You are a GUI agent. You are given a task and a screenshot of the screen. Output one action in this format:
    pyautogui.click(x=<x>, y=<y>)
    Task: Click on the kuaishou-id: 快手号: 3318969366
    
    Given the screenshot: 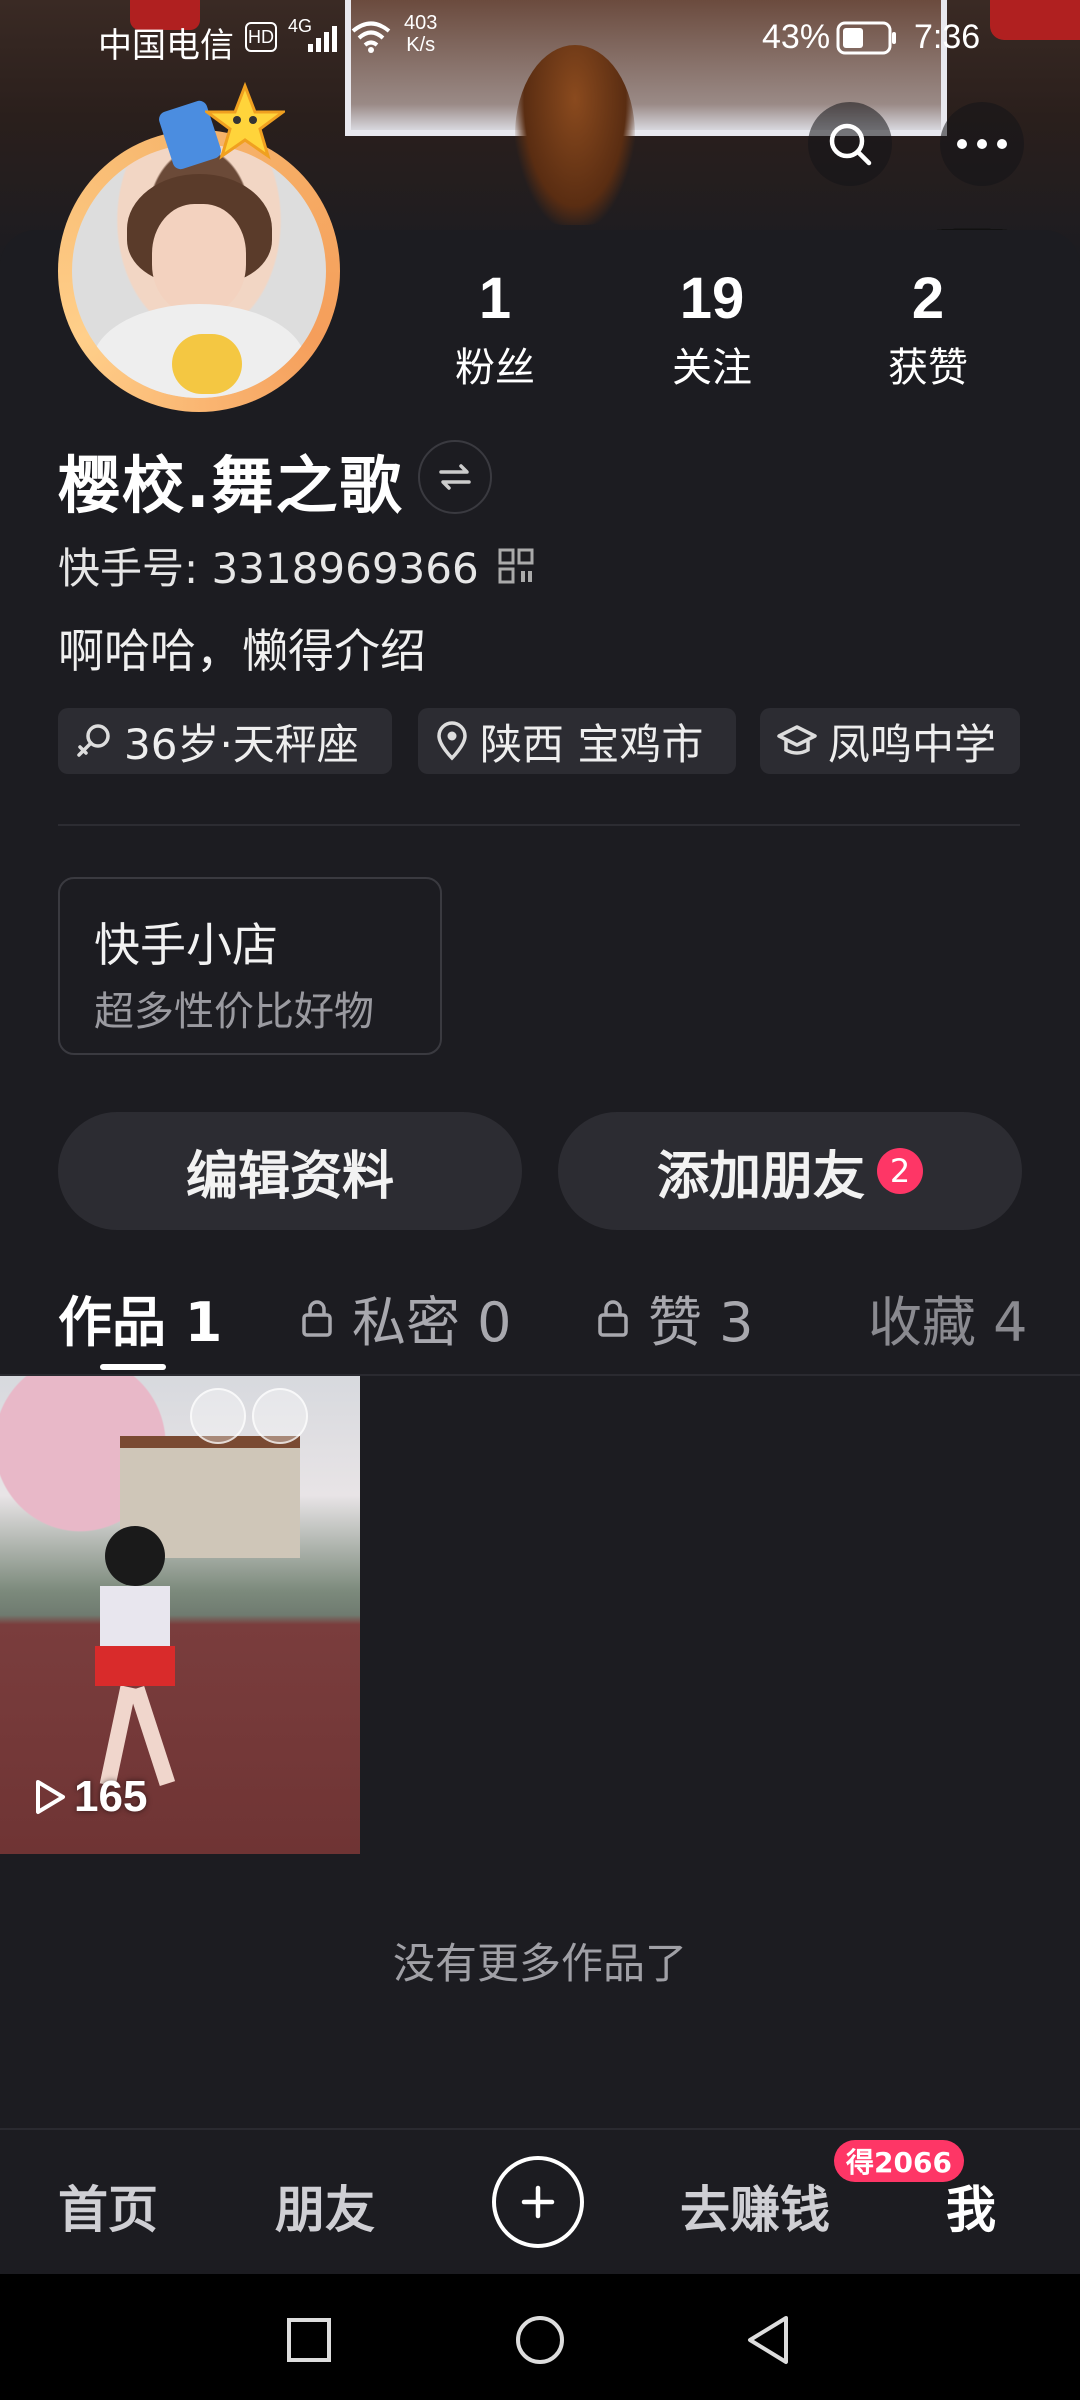 What is the action you would take?
    pyautogui.click(x=268, y=565)
    